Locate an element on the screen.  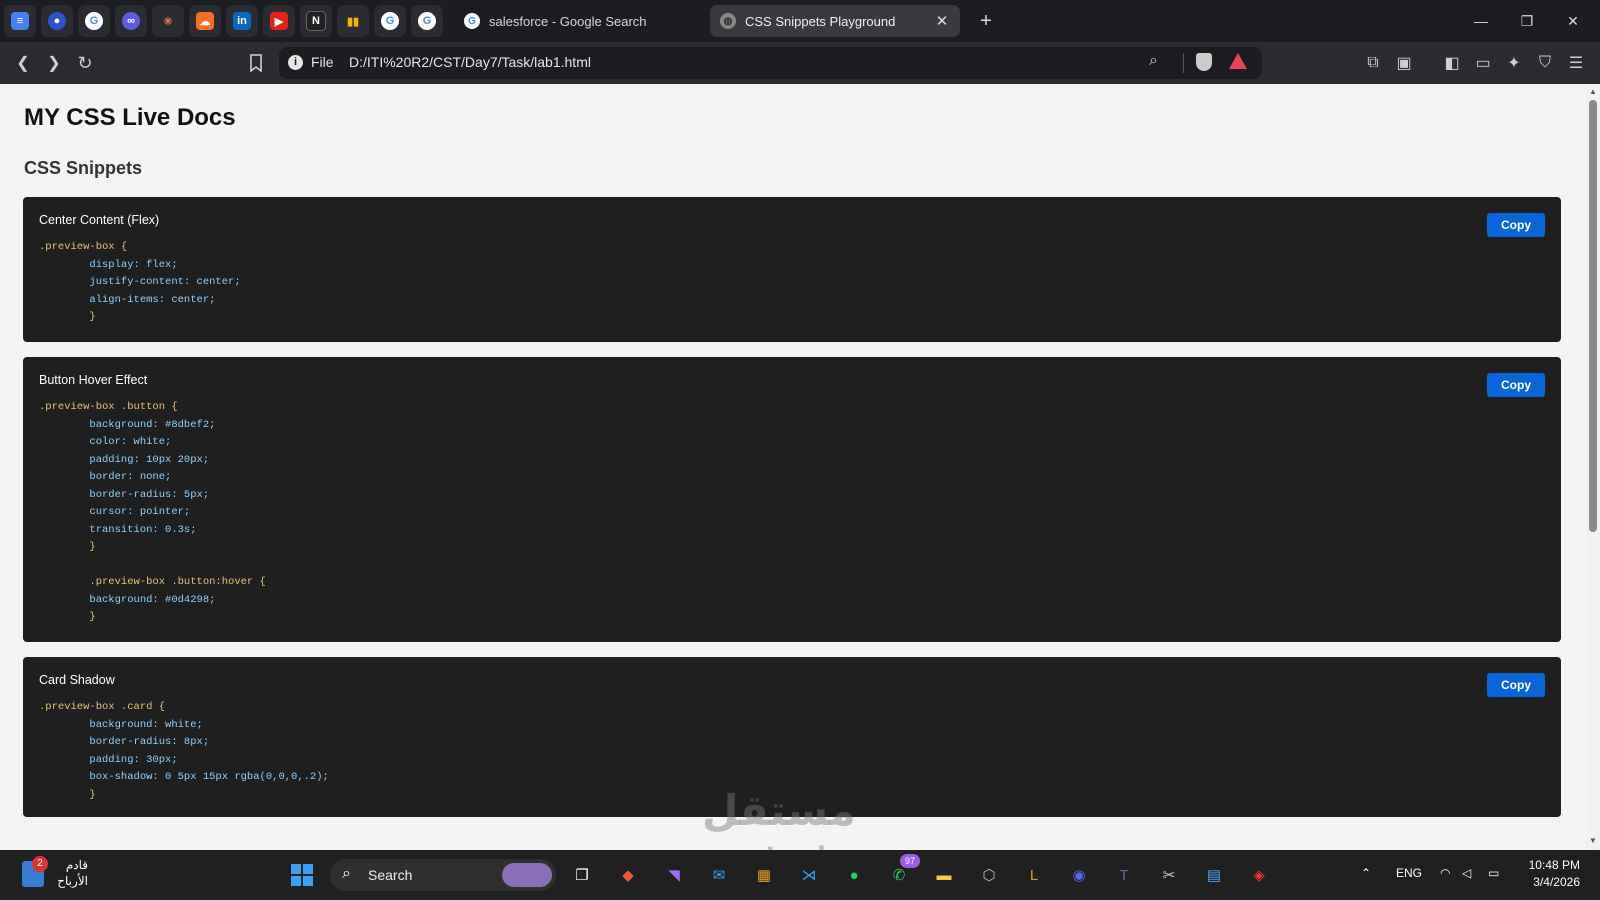
tab-label: CSS Snippets Playground is located at coordinates (820, 21).